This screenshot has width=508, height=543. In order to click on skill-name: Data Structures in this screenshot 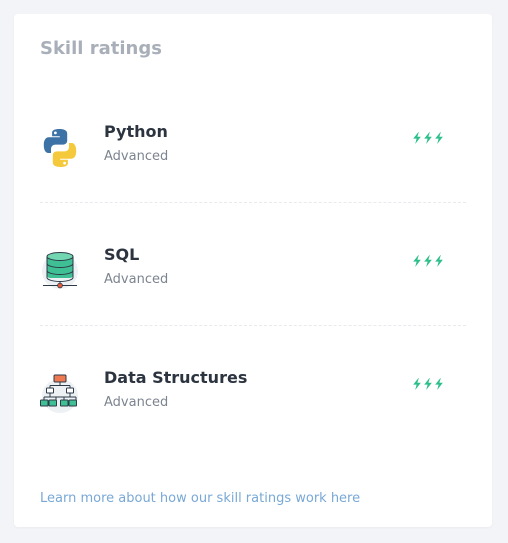, I will do `click(176, 377)`.